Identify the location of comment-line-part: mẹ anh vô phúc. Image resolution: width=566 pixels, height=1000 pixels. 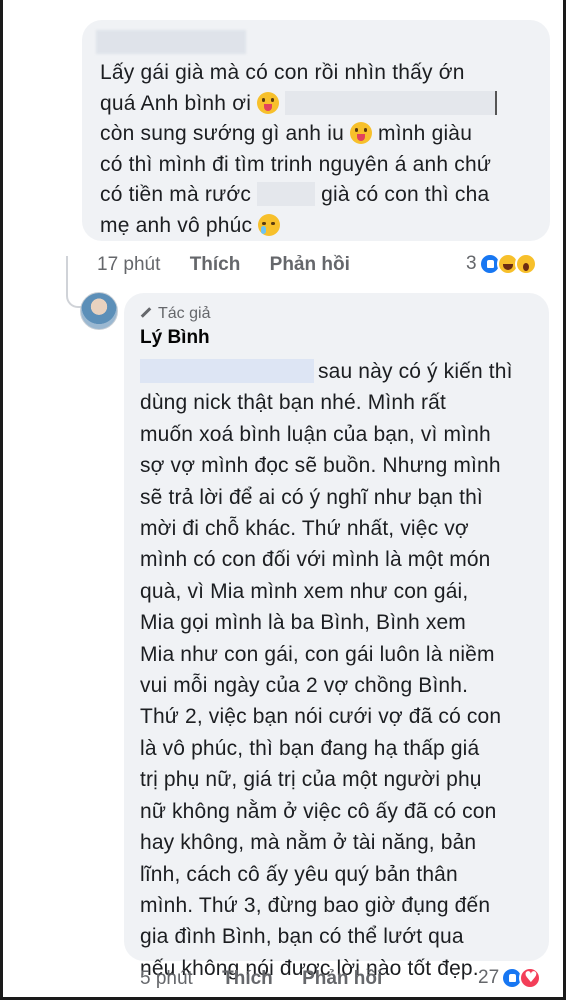
(176, 225).